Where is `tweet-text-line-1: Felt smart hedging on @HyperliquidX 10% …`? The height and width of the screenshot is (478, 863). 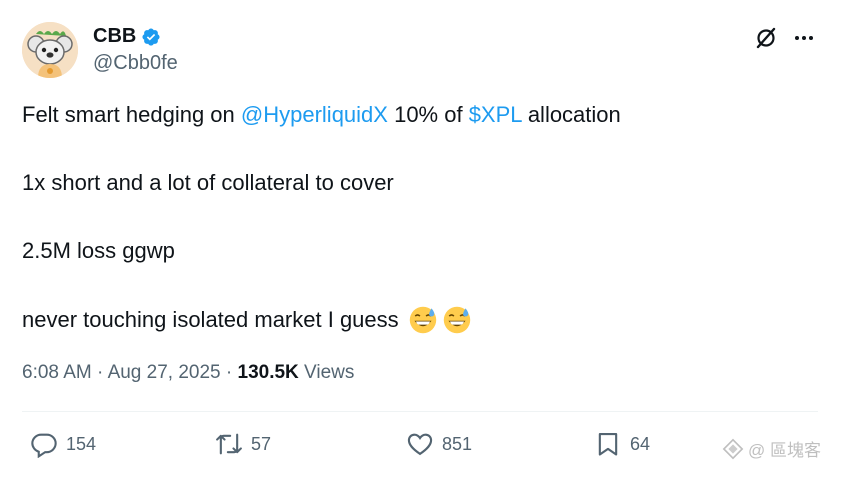 tweet-text-line-1: Felt smart hedging on @HyperliquidX 10% … is located at coordinates (321, 115).